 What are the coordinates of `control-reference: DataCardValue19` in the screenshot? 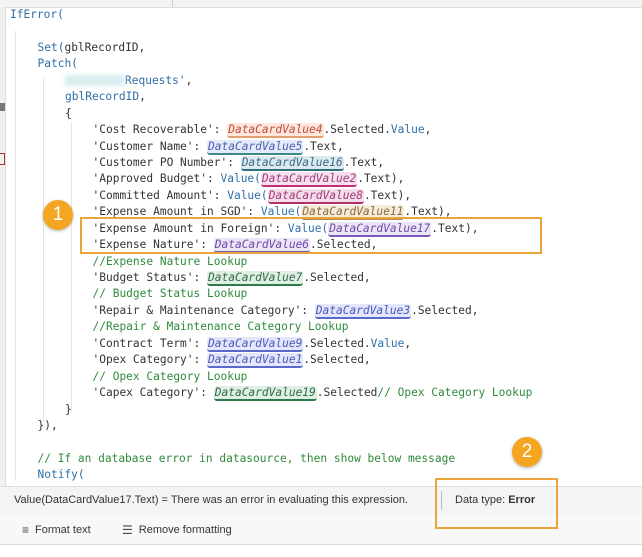 It's located at (265, 394).